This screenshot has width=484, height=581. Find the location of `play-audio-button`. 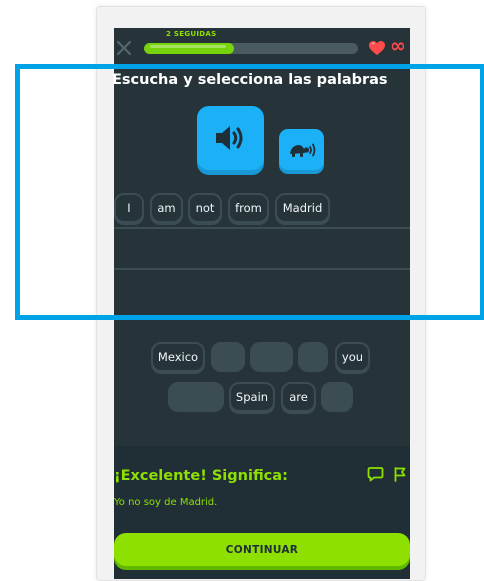

play-audio-button is located at coordinates (230, 138).